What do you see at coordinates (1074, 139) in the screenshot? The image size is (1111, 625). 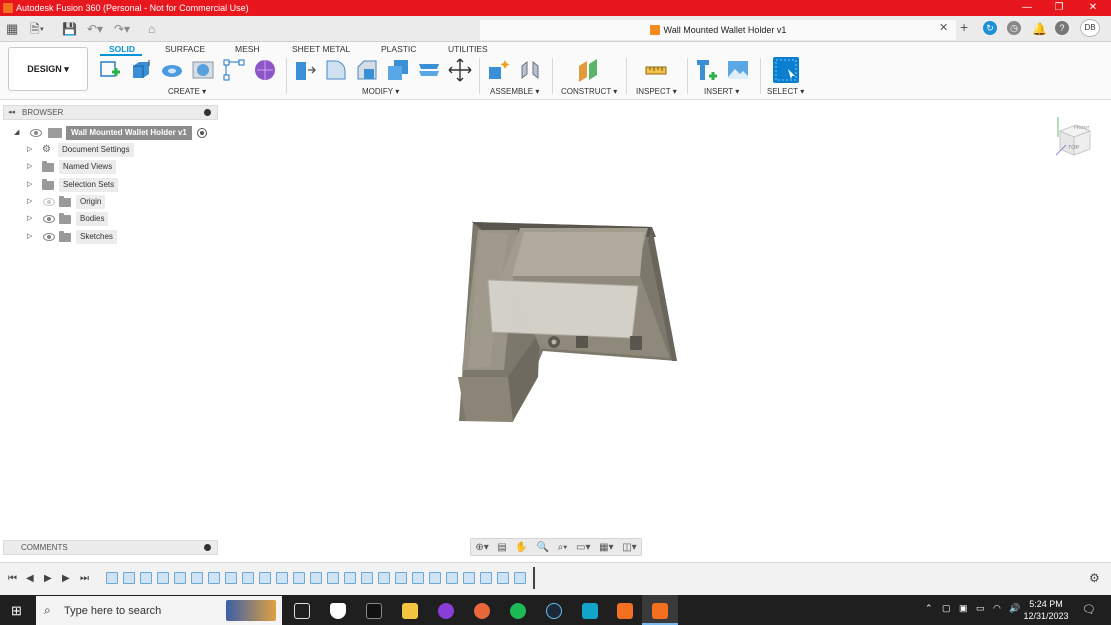 I see `viewcube: FRONT TOP` at bounding box center [1074, 139].